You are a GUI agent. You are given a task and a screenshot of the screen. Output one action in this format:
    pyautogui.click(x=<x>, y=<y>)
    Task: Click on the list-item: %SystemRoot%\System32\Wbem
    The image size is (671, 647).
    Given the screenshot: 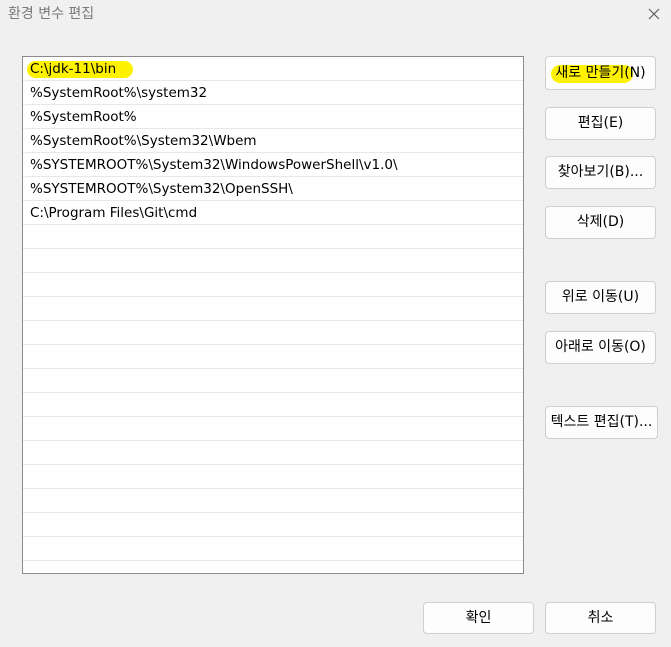 What is the action you would take?
    pyautogui.click(x=273, y=141)
    